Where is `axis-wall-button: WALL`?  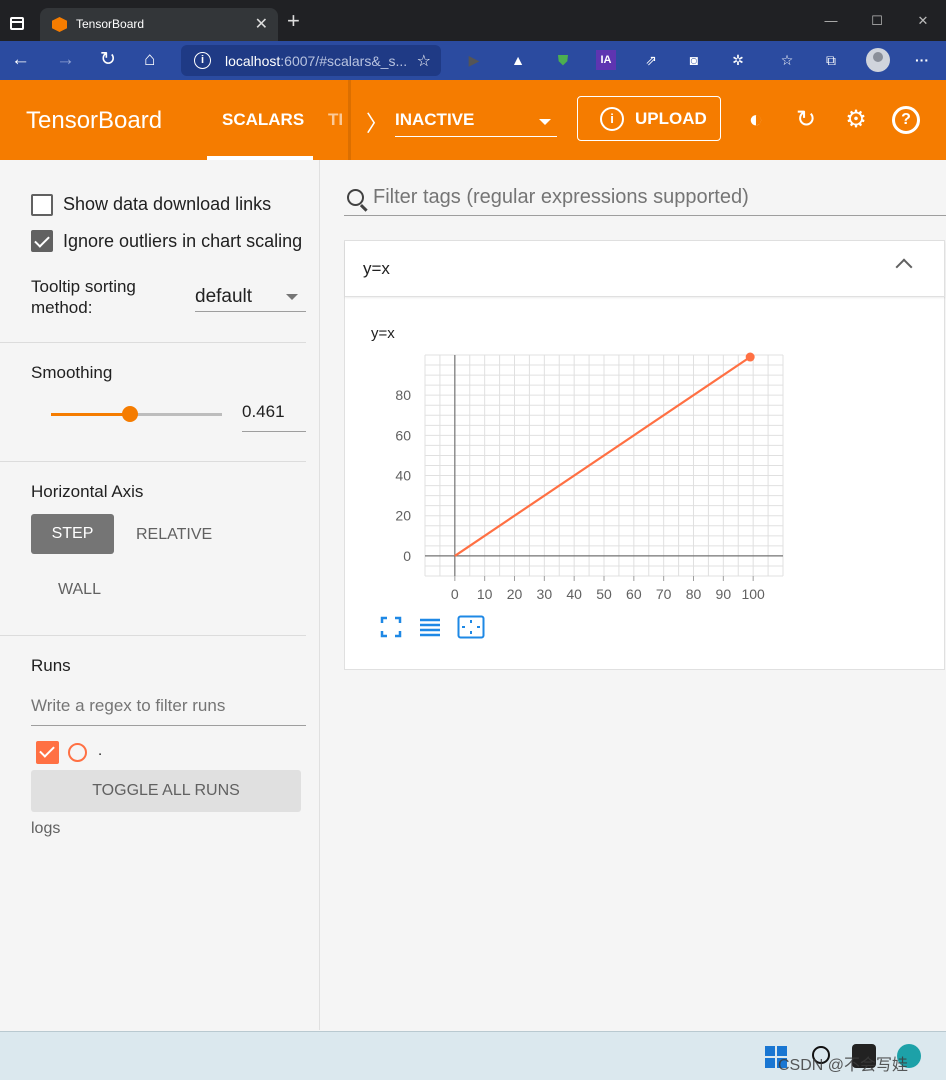
axis-wall-button: WALL is located at coordinates (79, 590).